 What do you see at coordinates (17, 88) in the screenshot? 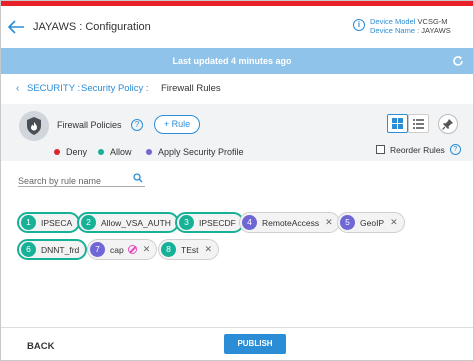
I see `chevron-left-icon: ‹` at bounding box center [17, 88].